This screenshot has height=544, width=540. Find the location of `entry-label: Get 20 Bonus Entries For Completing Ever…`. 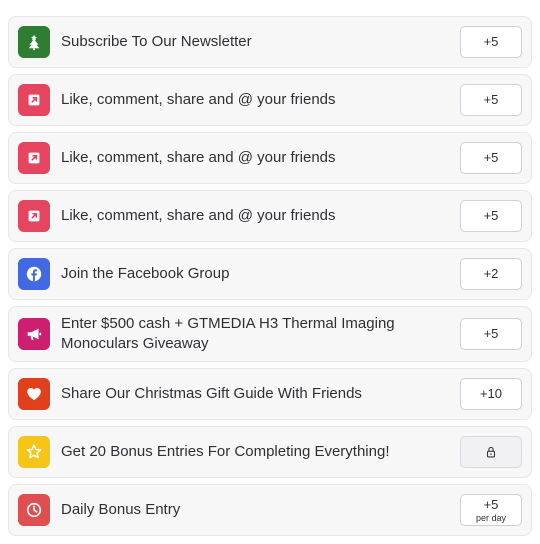

entry-label: Get 20 Bonus Entries For Completing Ever… is located at coordinates (225, 451).